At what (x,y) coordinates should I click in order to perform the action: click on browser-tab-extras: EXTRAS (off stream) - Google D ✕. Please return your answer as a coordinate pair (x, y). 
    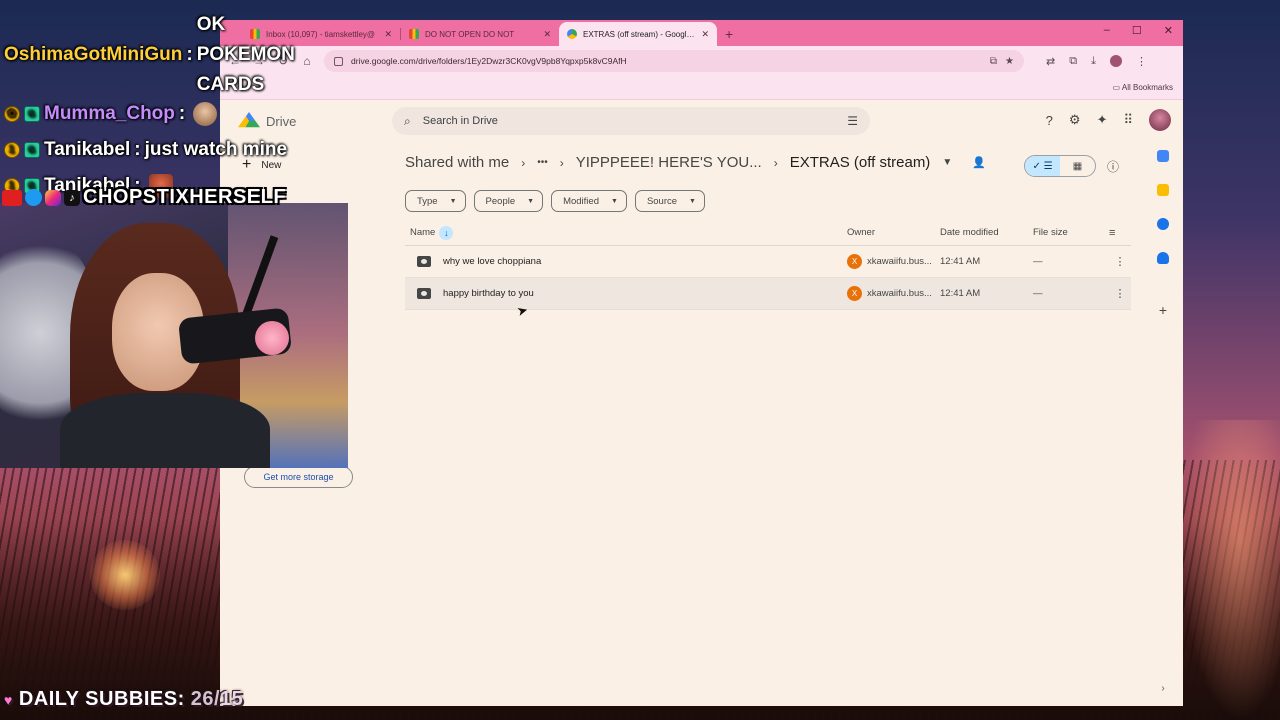
    Looking at the image, I should click on (638, 34).